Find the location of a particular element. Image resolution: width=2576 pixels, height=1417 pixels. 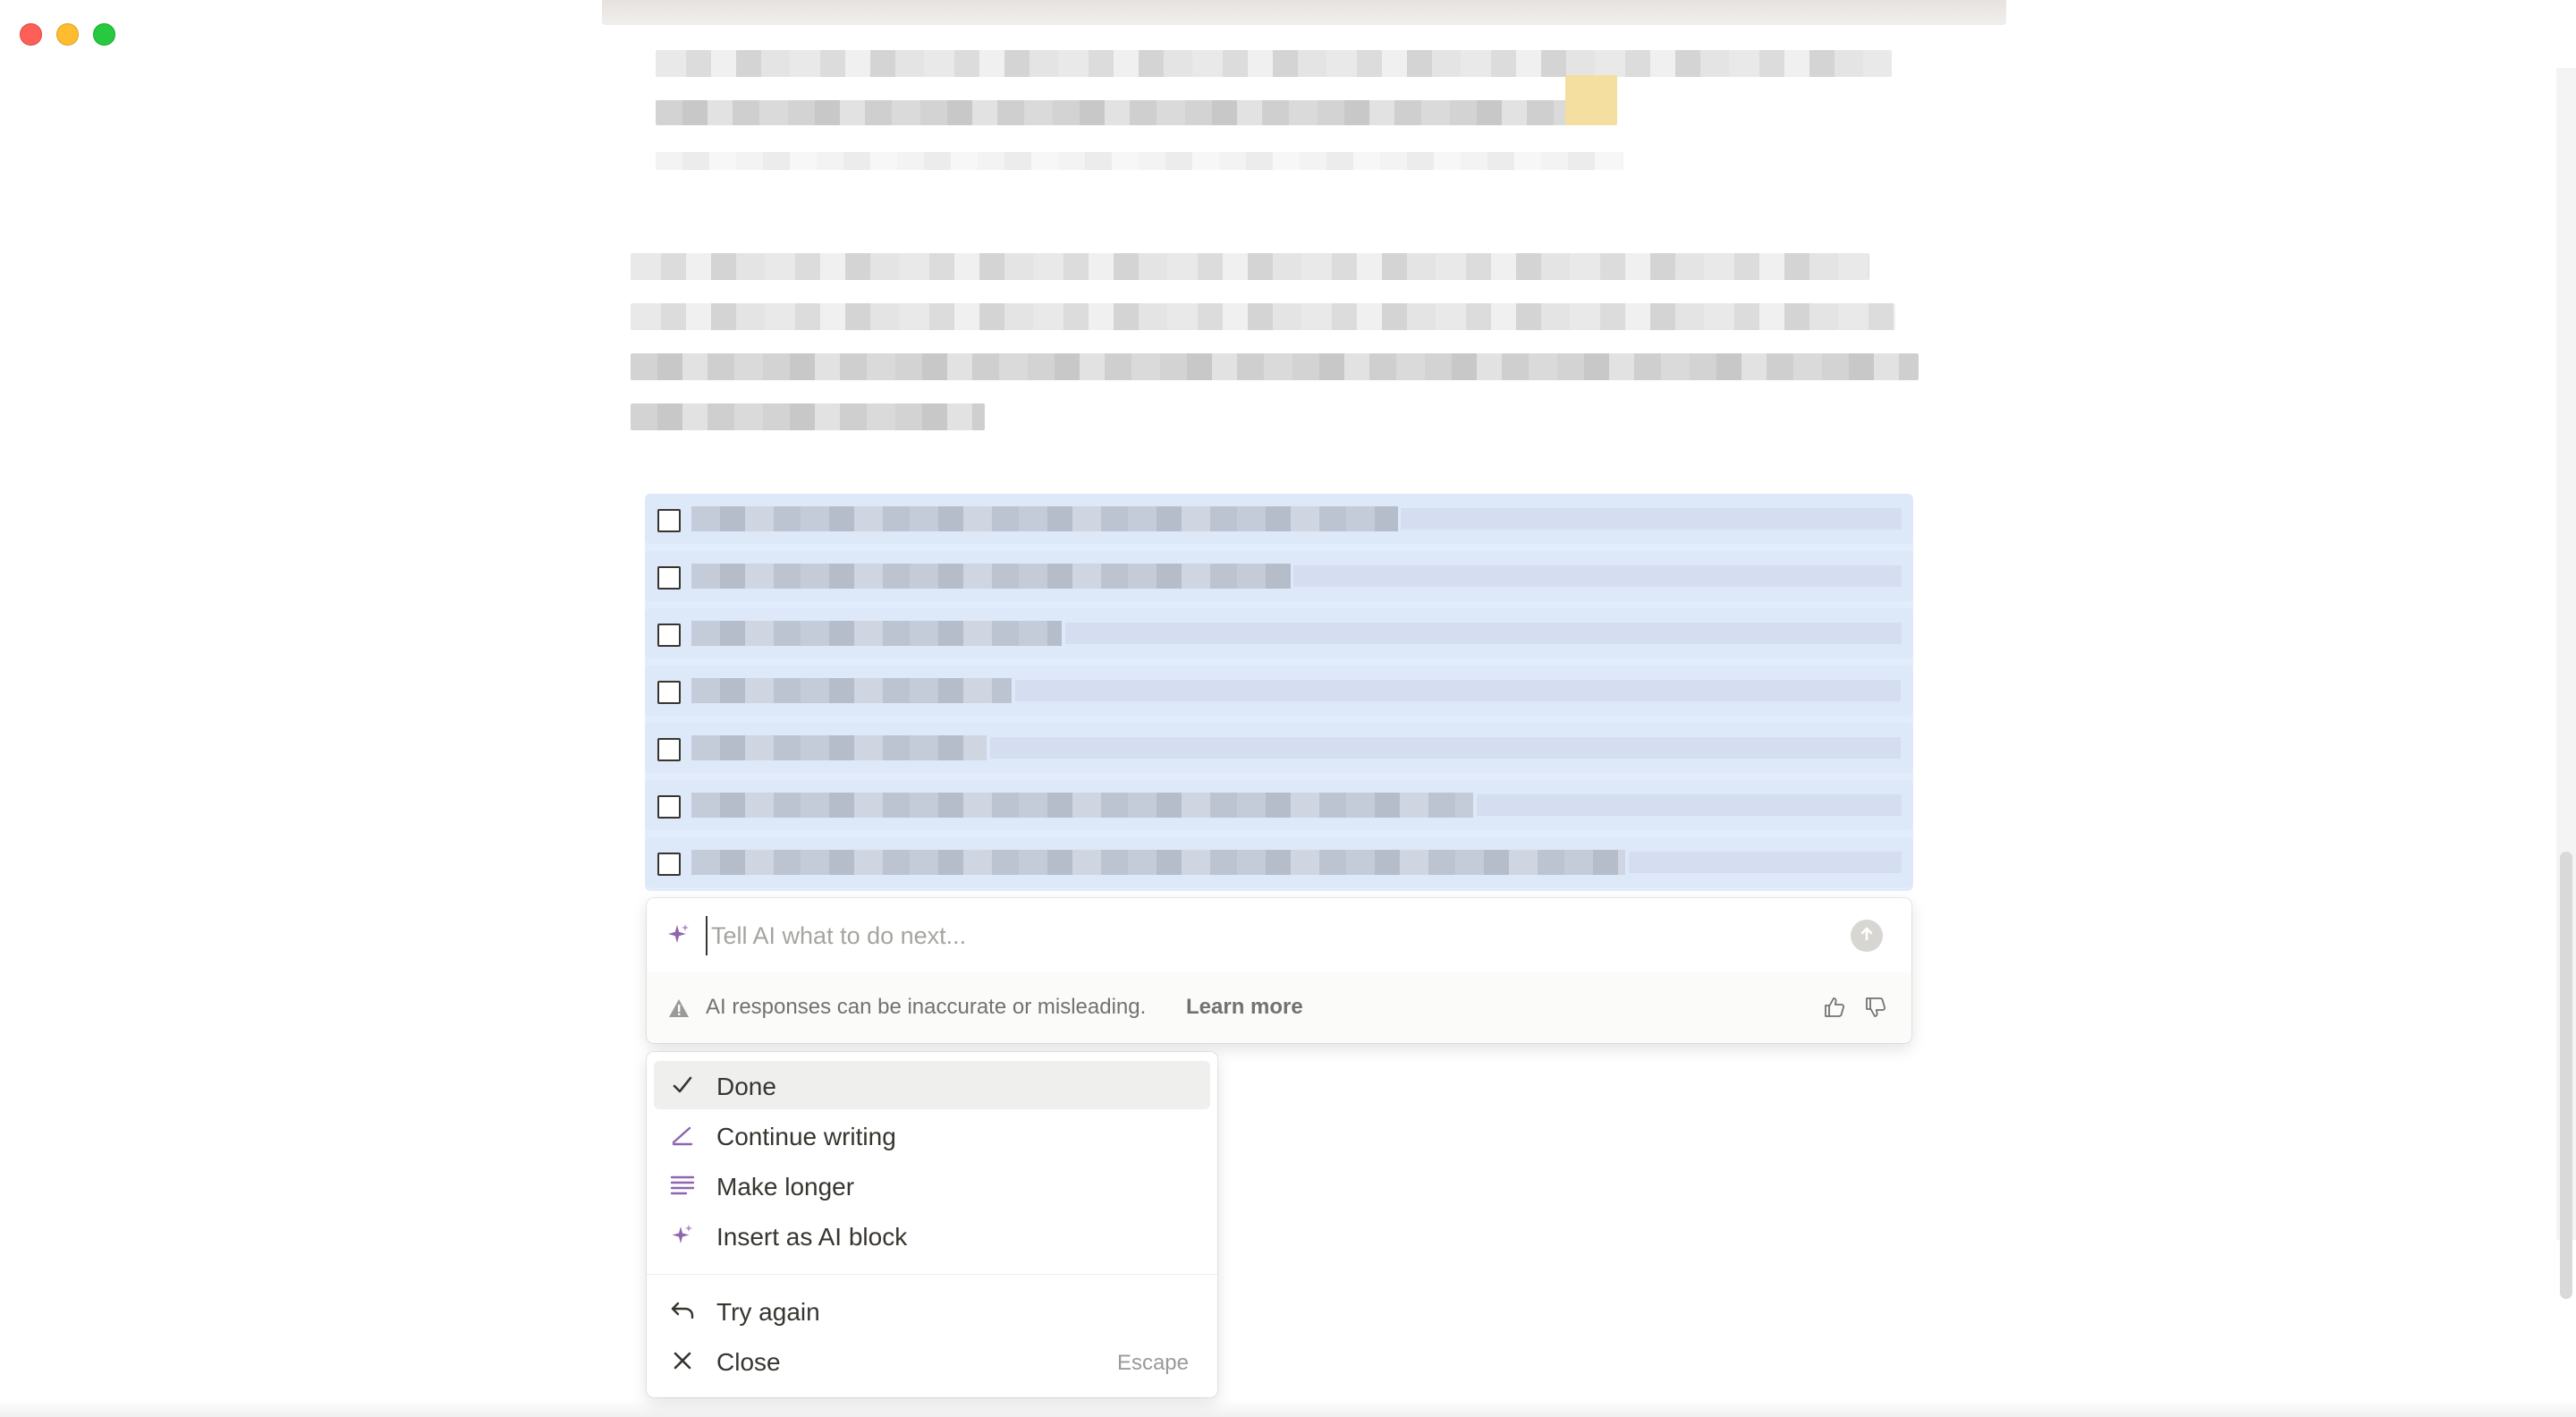

window-controls is located at coordinates (67, 34).